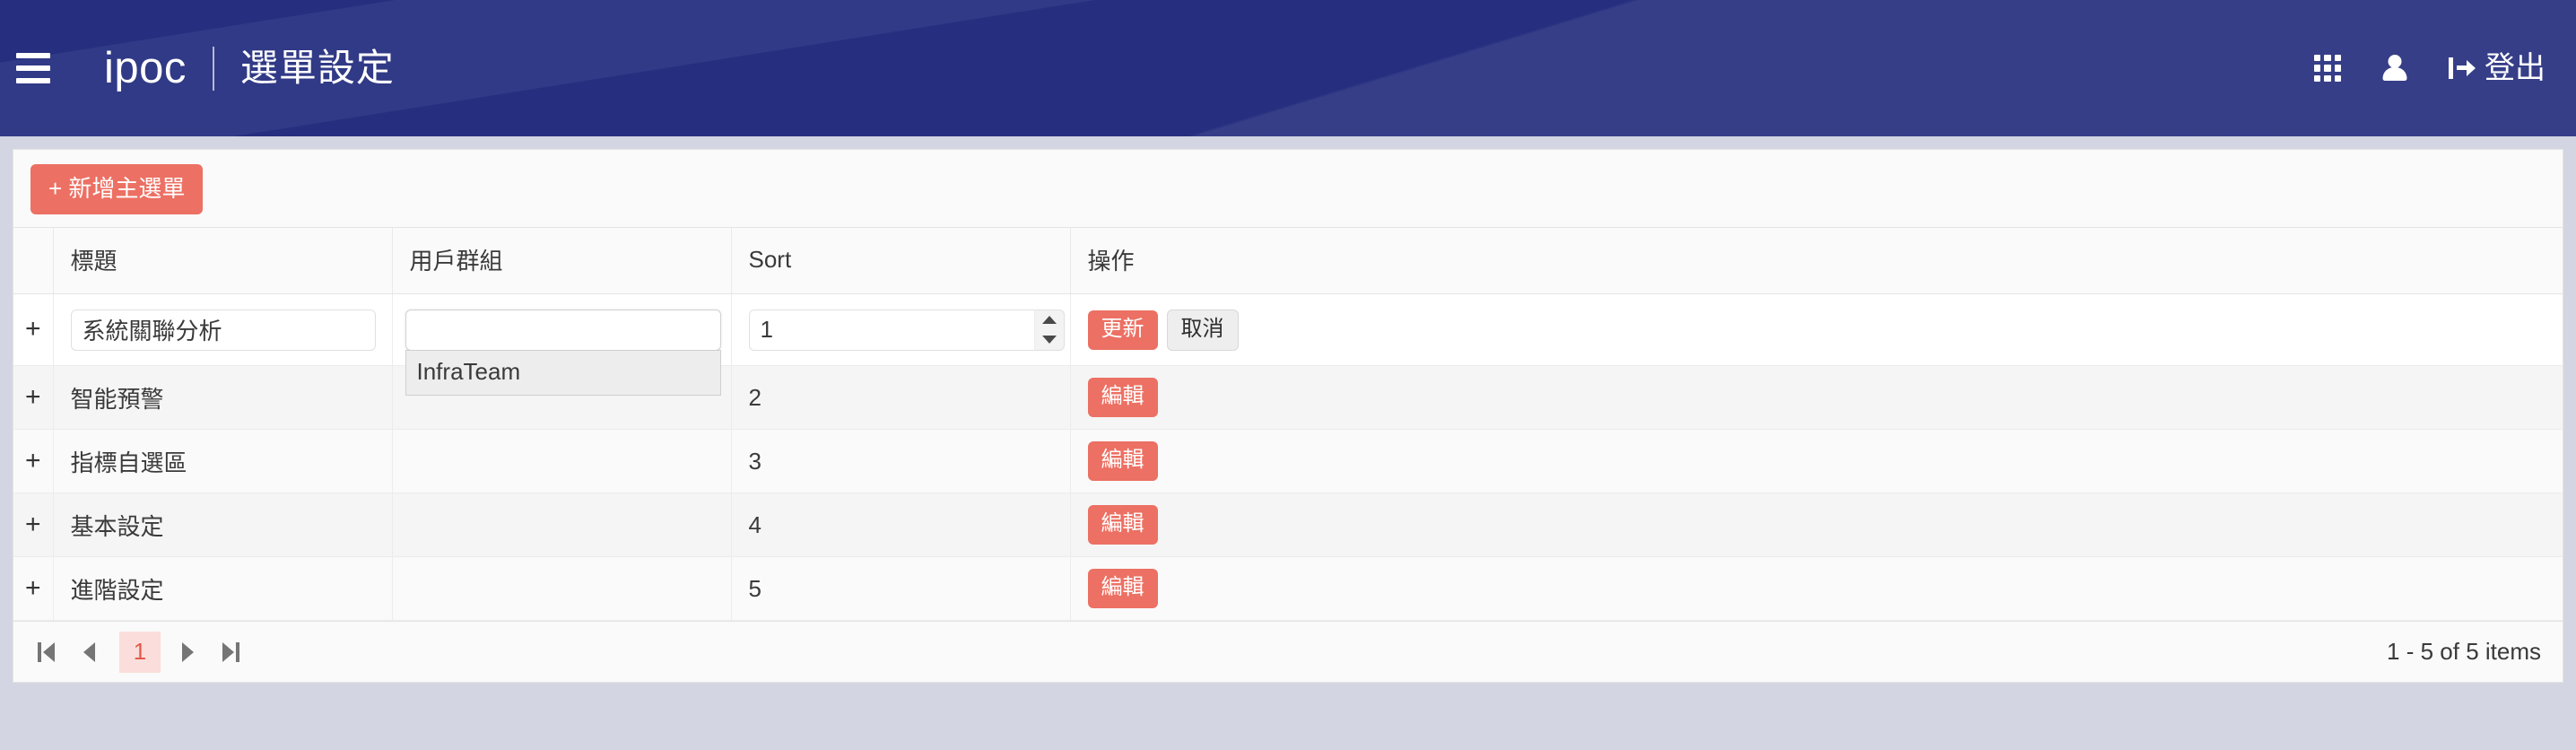  I want to click on title-input, so click(223, 330).